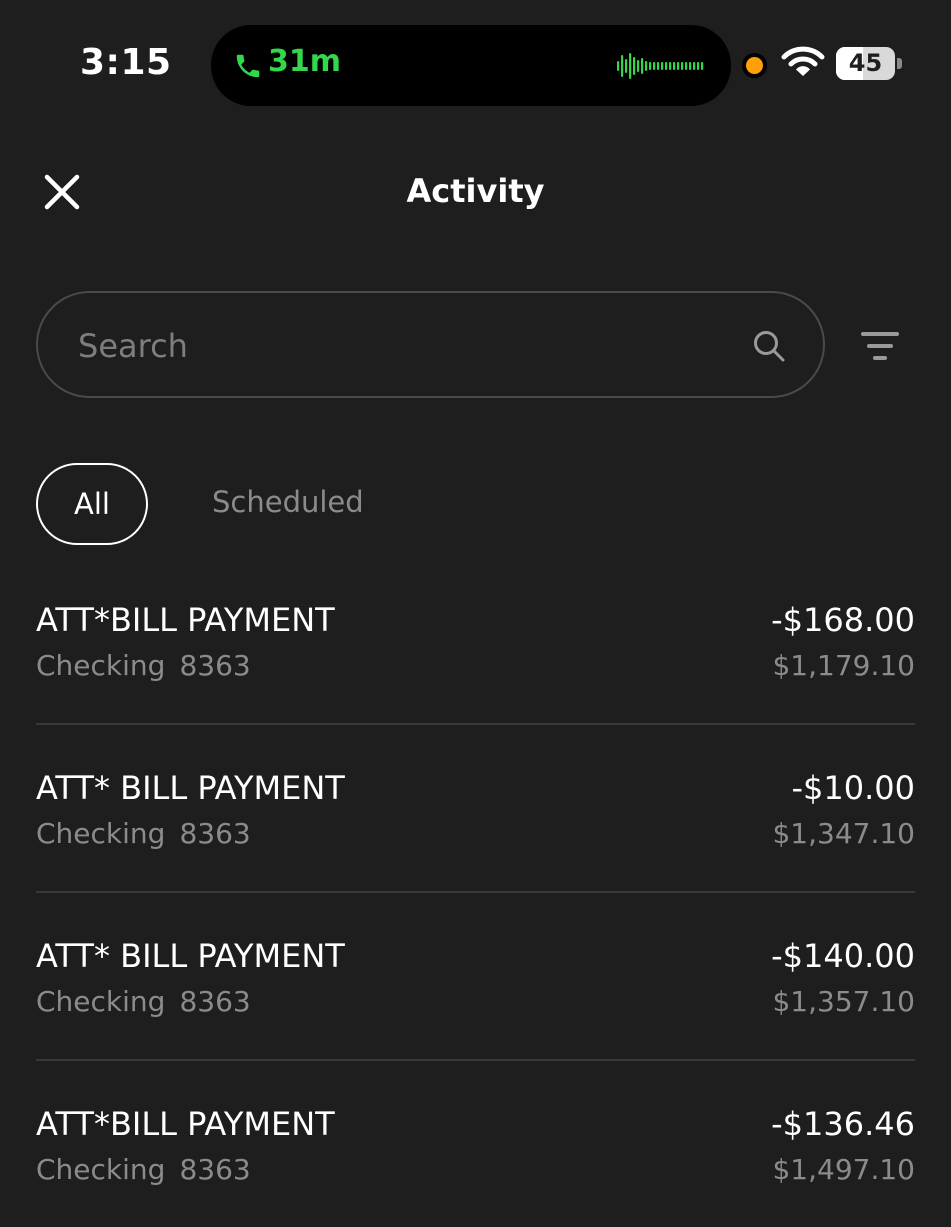 The width and height of the screenshot is (951, 1227). Describe the element at coordinates (305, 61) in the screenshot. I see `call-duration: 31m` at that location.